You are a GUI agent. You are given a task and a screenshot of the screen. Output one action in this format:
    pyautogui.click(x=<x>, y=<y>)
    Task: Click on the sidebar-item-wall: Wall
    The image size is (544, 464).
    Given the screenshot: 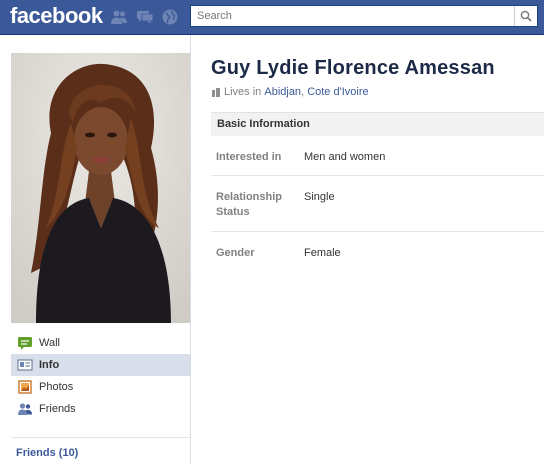 What is the action you would take?
    pyautogui.click(x=100, y=343)
    